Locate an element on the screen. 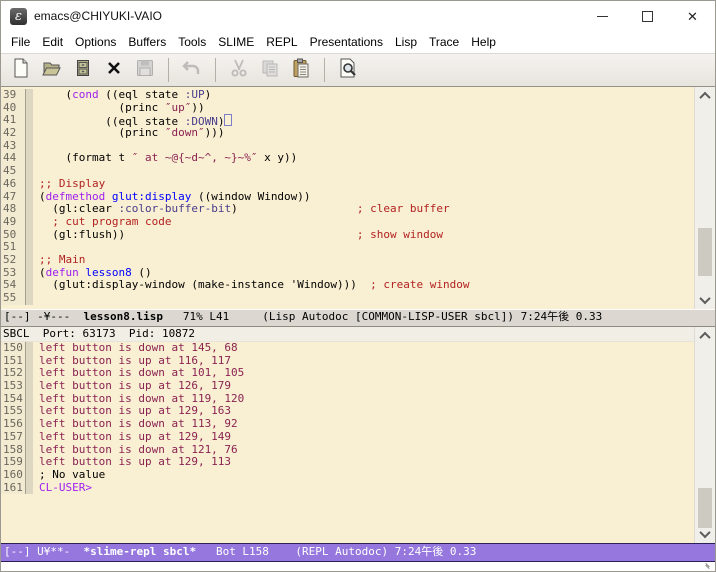 The width and height of the screenshot is (716, 572). line-number: 159 is located at coordinates (13, 462).